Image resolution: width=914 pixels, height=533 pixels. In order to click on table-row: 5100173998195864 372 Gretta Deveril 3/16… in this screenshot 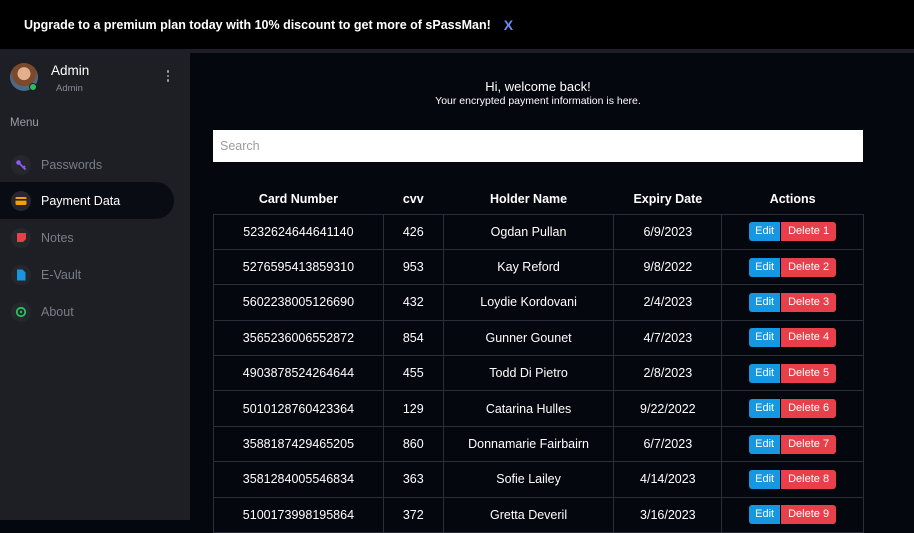, I will do `click(538, 514)`.